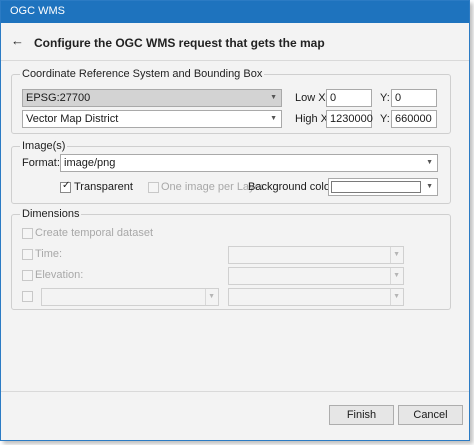 The width and height of the screenshot is (474, 445). What do you see at coordinates (235, 391) in the screenshot?
I see `footer-divider` at bounding box center [235, 391].